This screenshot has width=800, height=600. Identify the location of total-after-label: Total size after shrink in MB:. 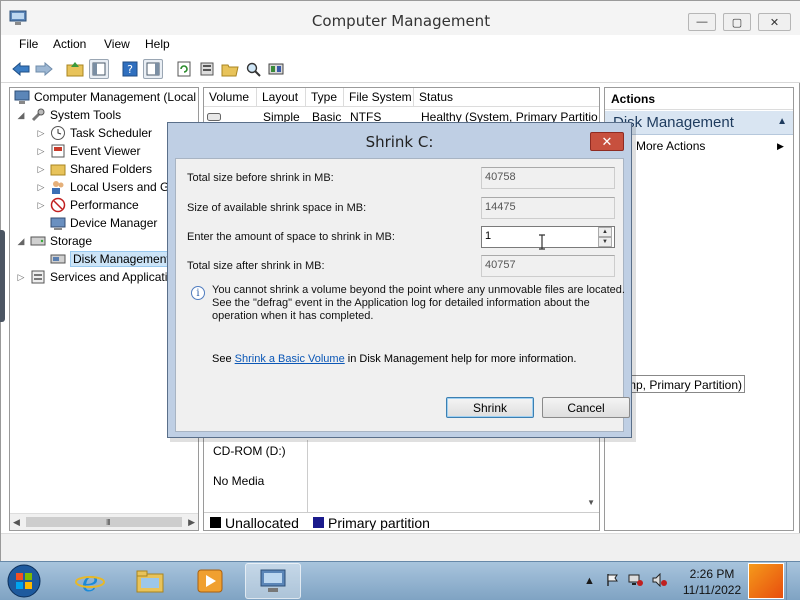
(256, 266).